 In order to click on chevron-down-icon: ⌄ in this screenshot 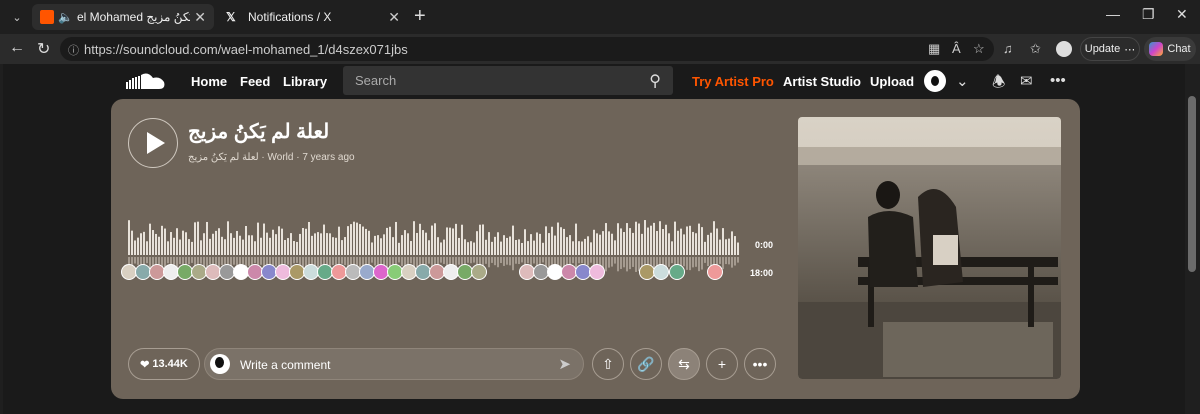, I will do `click(962, 81)`.